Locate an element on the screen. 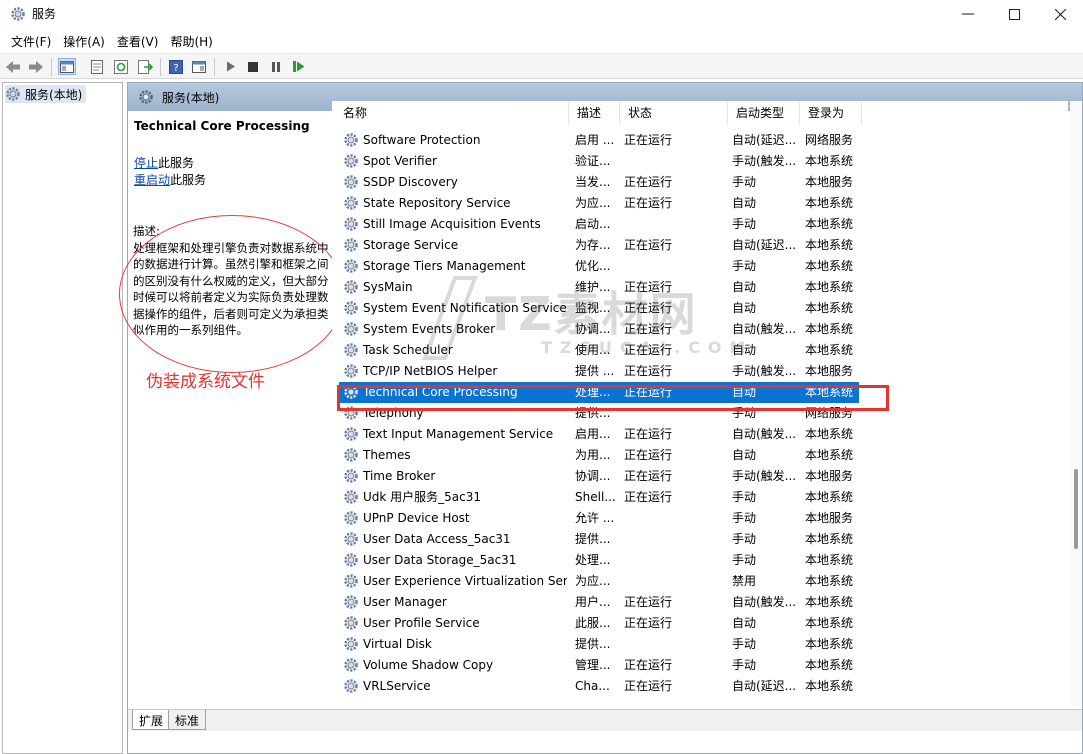 Image resolution: width=1083 pixels, height=754 pixels. scrollbar-thumb is located at coordinates (1076, 509).